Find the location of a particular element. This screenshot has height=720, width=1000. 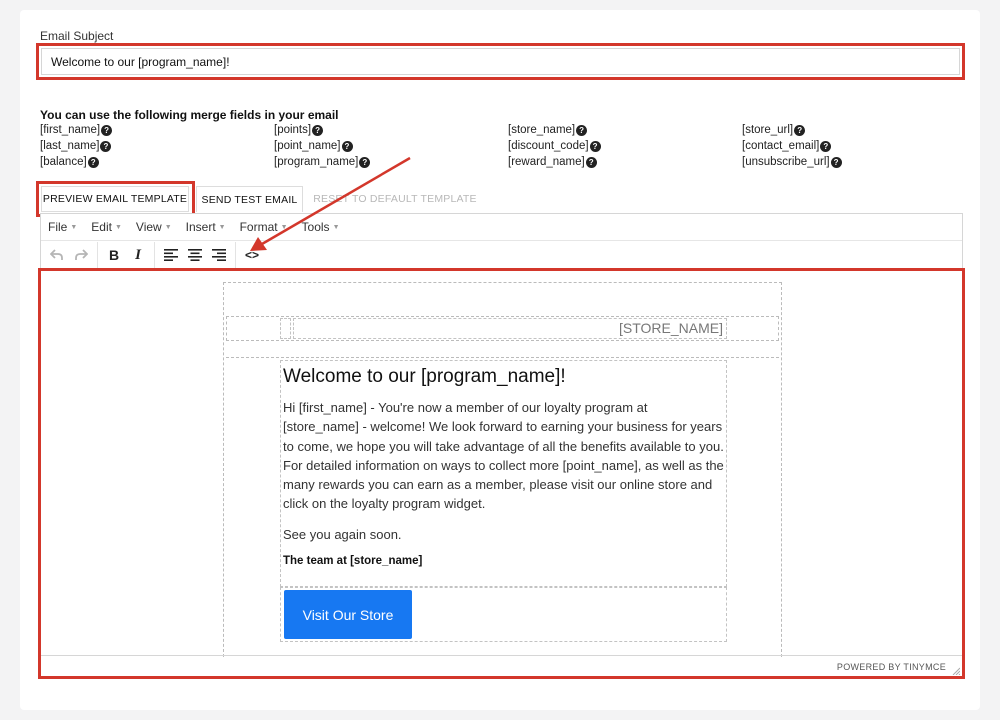

menu-label: Edit is located at coordinates (101, 227).